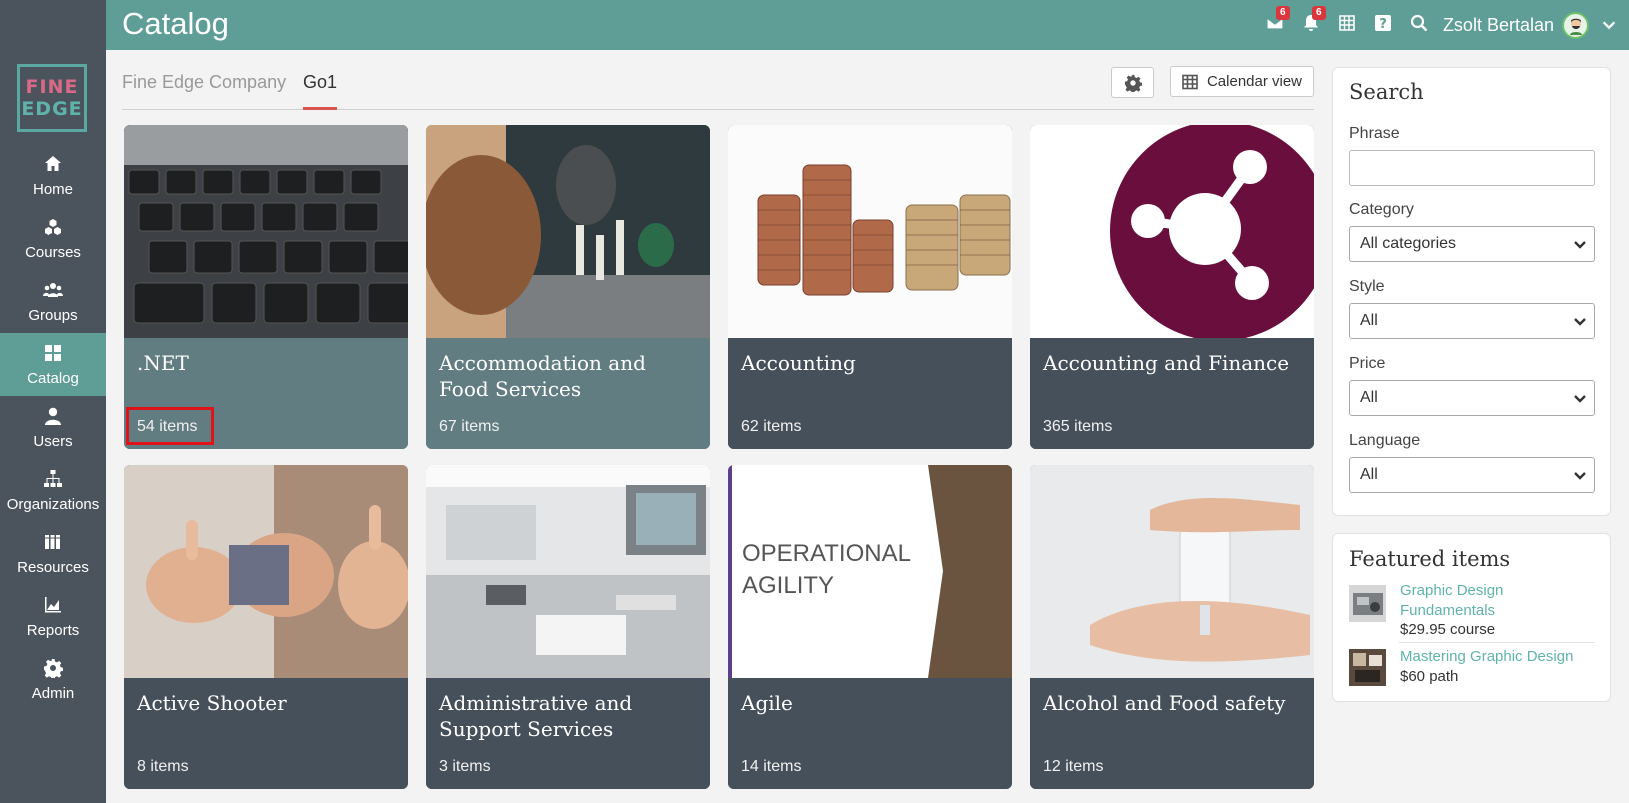  Describe the element at coordinates (266, 393) in the screenshot. I see `card-info: .NET 54 items` at that location.